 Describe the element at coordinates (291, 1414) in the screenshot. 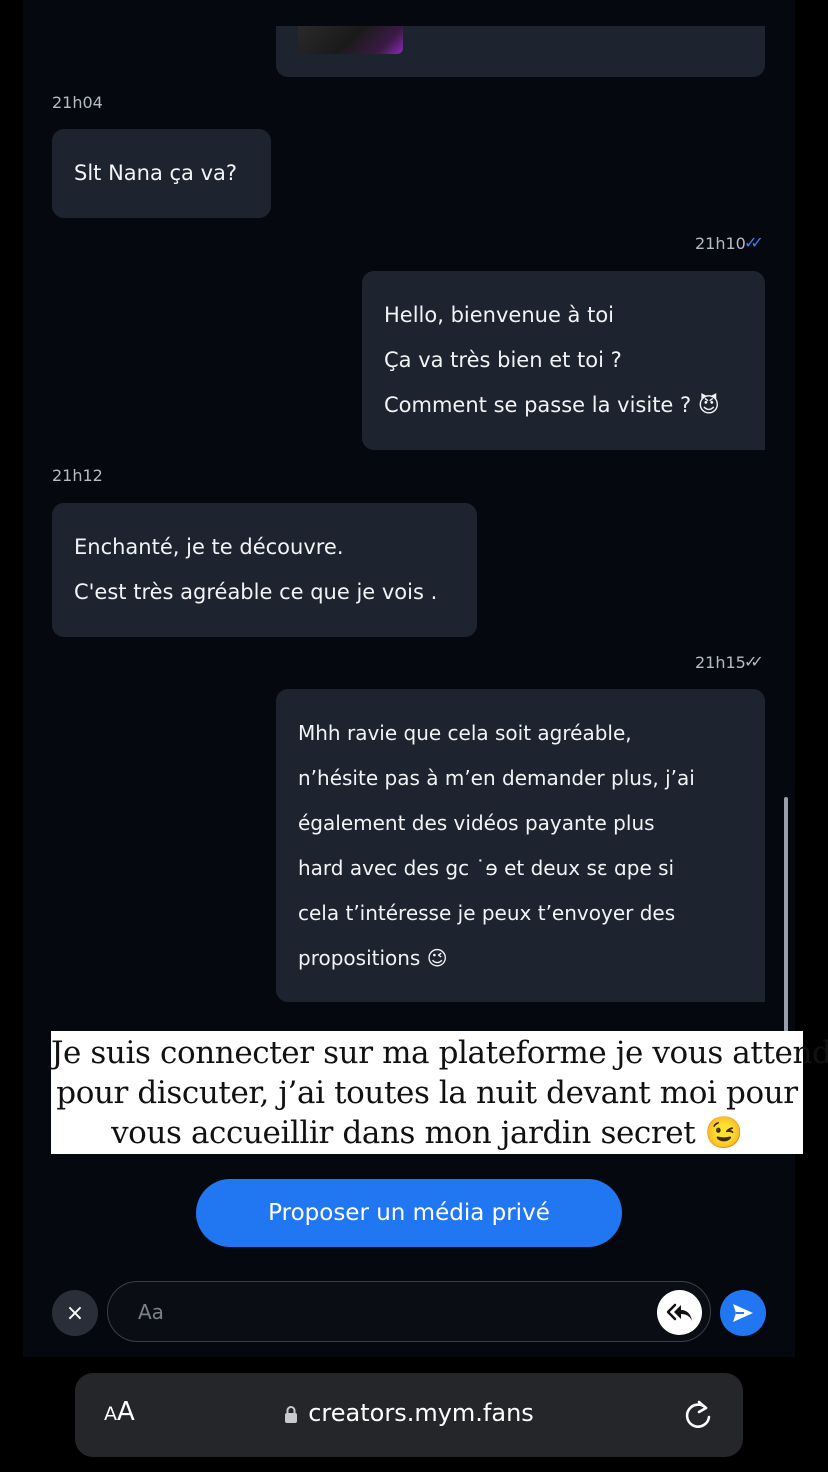

I see `lock-icon` at that location.